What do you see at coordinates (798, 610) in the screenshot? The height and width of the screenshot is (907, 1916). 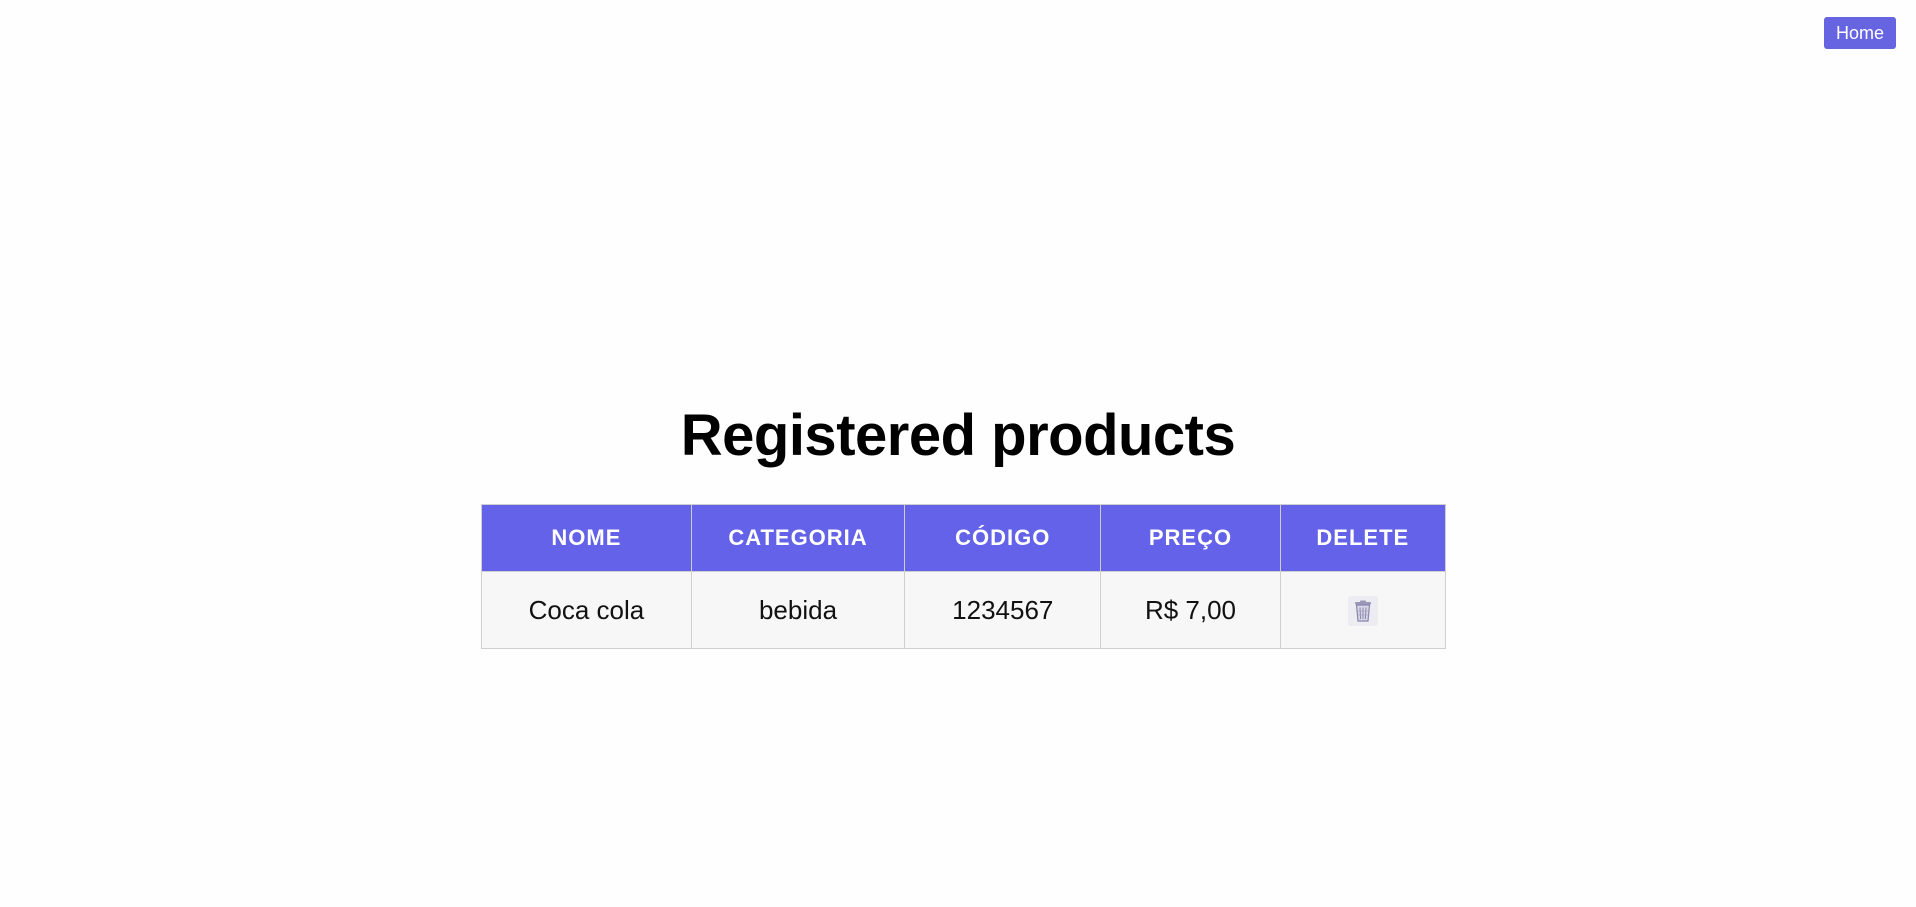 I see `cell-categoria: bebida` at bounding box center [798, 610].